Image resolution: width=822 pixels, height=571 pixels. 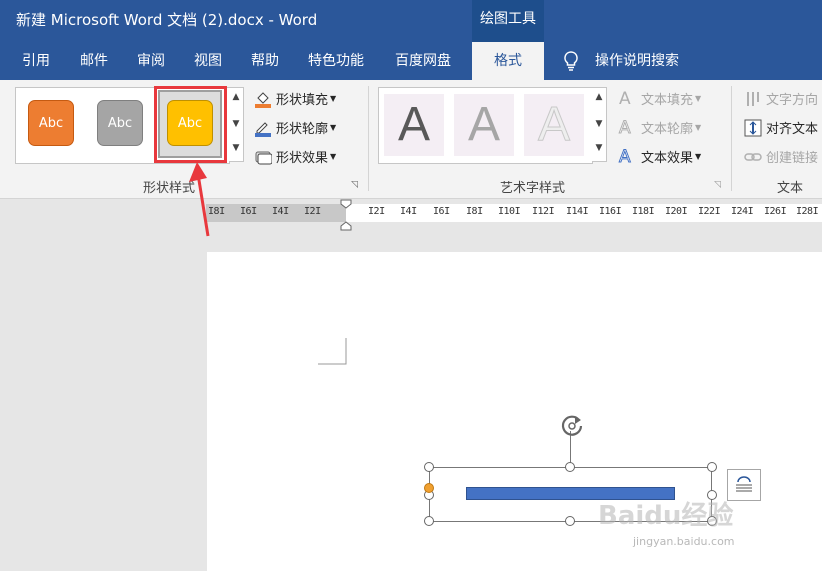 I want to click on tab-view: 视图, so click(x=208, y=61).